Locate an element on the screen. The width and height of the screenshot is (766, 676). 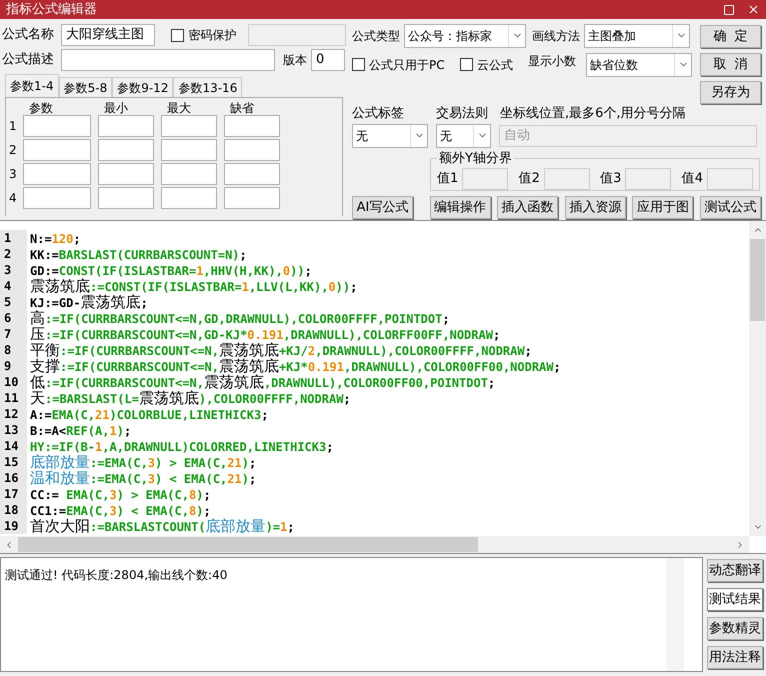
line-number: 6 is located at coordinates (13, 318).